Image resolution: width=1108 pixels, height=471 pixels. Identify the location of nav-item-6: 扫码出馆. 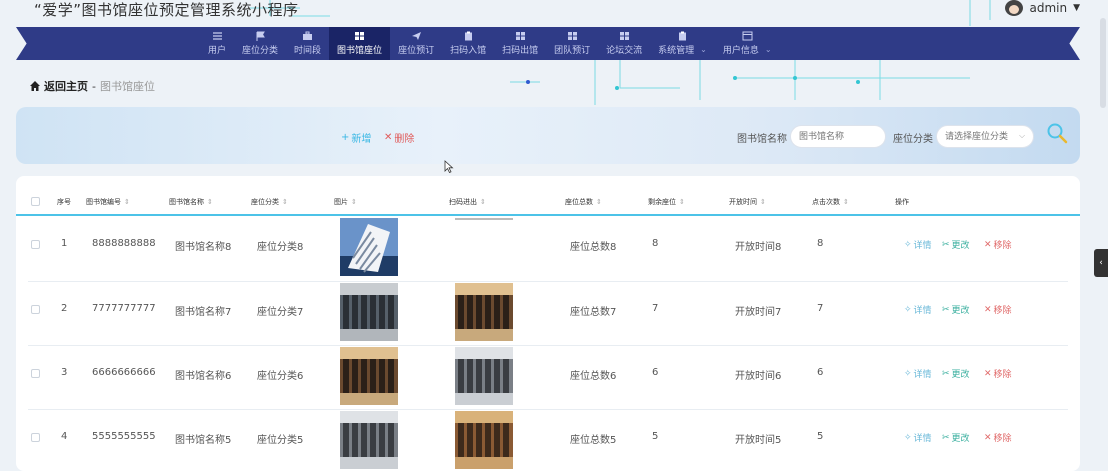
(520, 43).